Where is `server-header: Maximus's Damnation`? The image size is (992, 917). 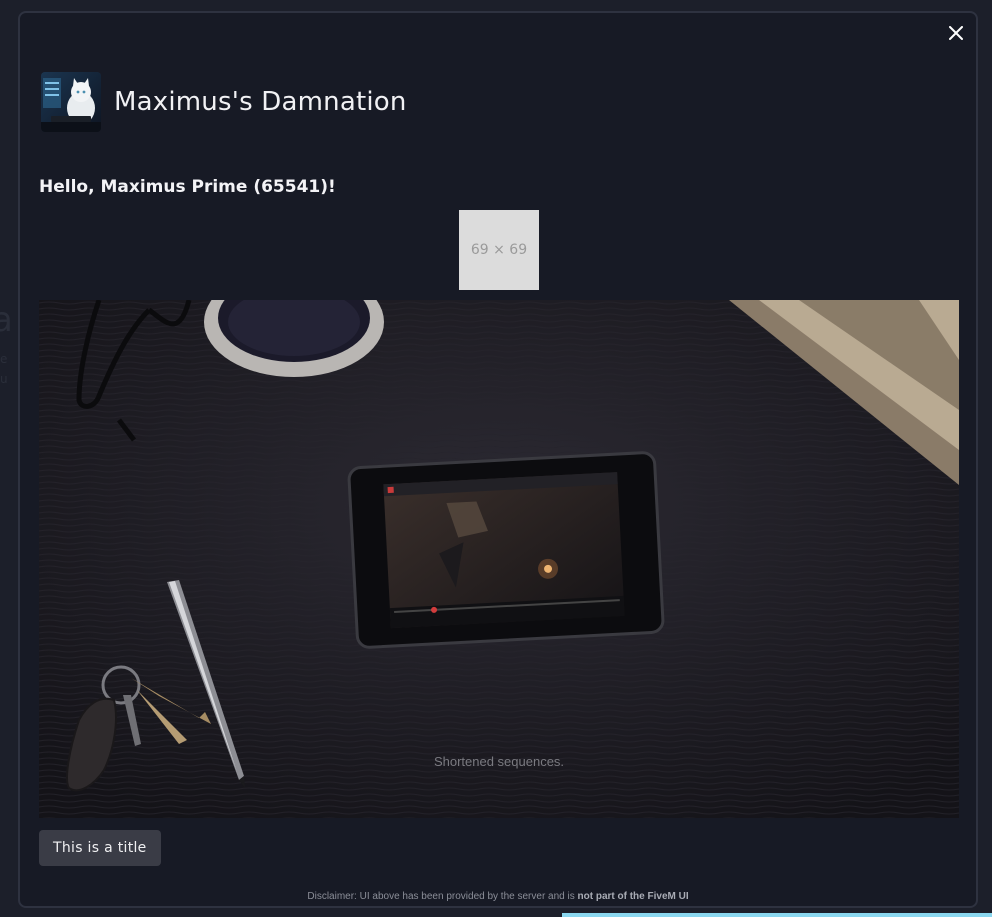 server-header: Maximus's Damnation is located at coordinates (224, 102).